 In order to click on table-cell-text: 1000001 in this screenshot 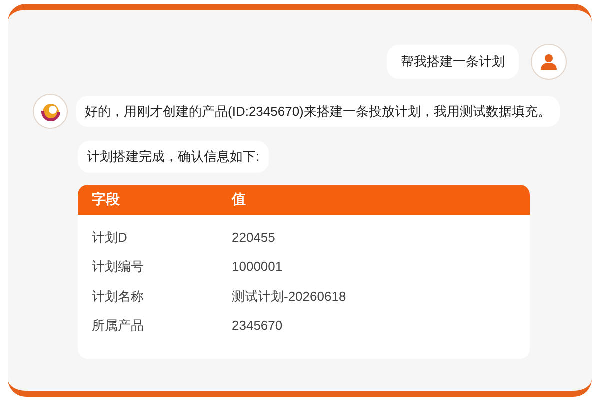, I will do `click(257, 267)`.